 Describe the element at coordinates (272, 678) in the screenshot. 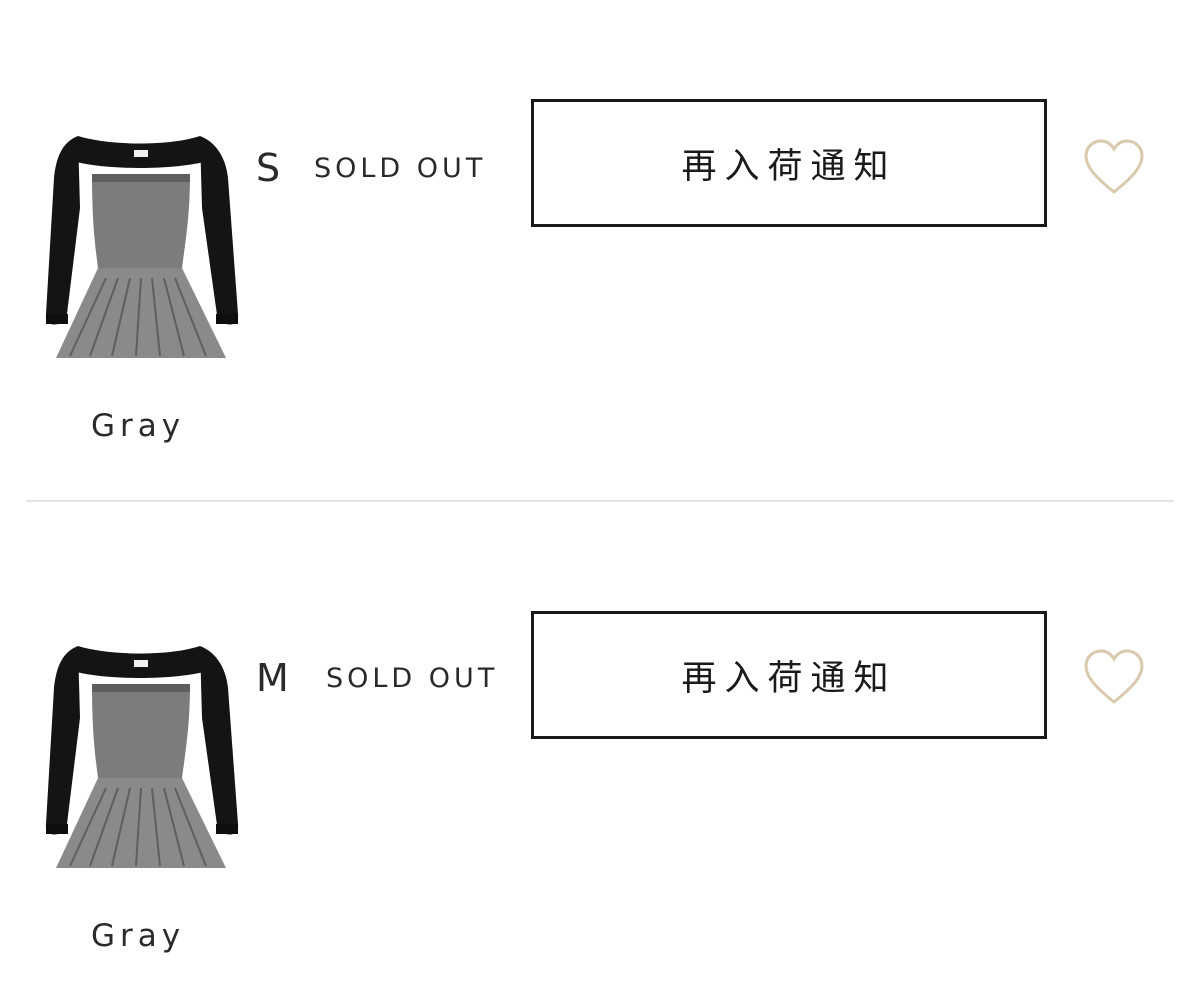

I see `size-label: M` at that location.